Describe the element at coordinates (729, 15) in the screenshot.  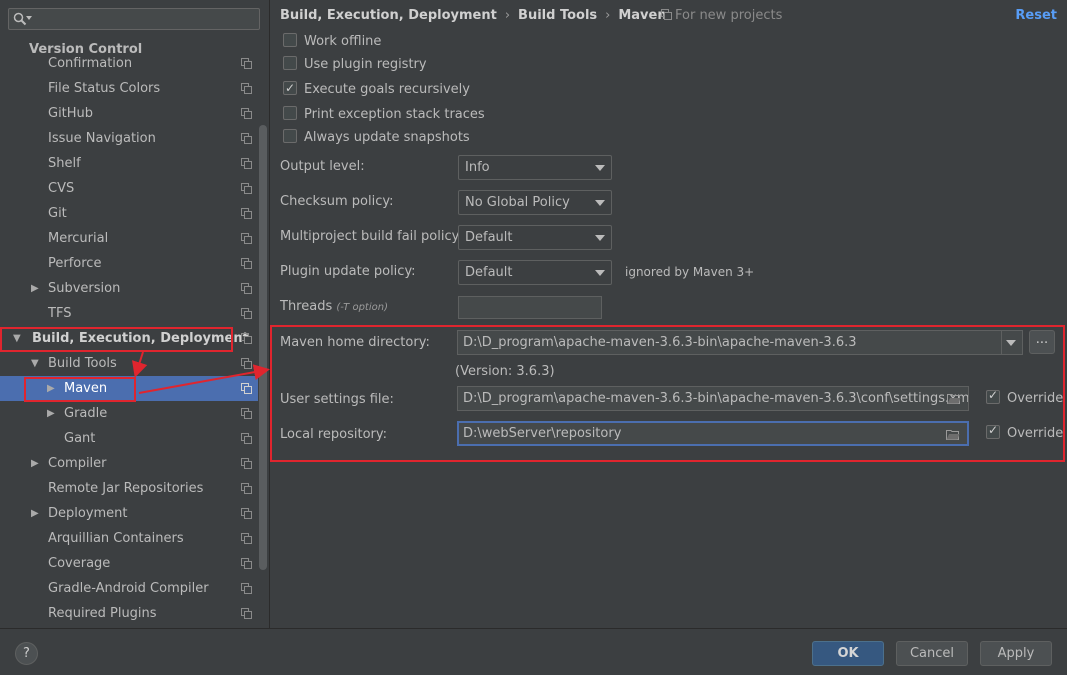
I see `scope-note-label: For new projects` at that location.